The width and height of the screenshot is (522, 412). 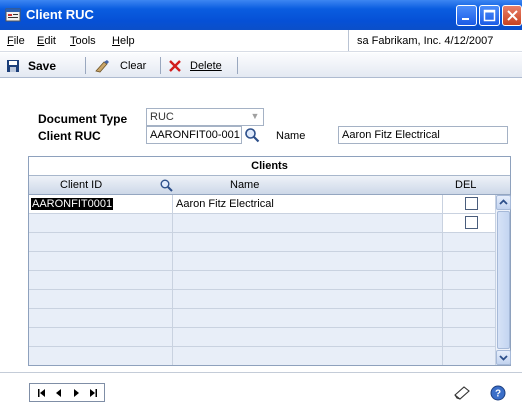 I want to click on clear-button: Clear, so click(x=120, y=66).